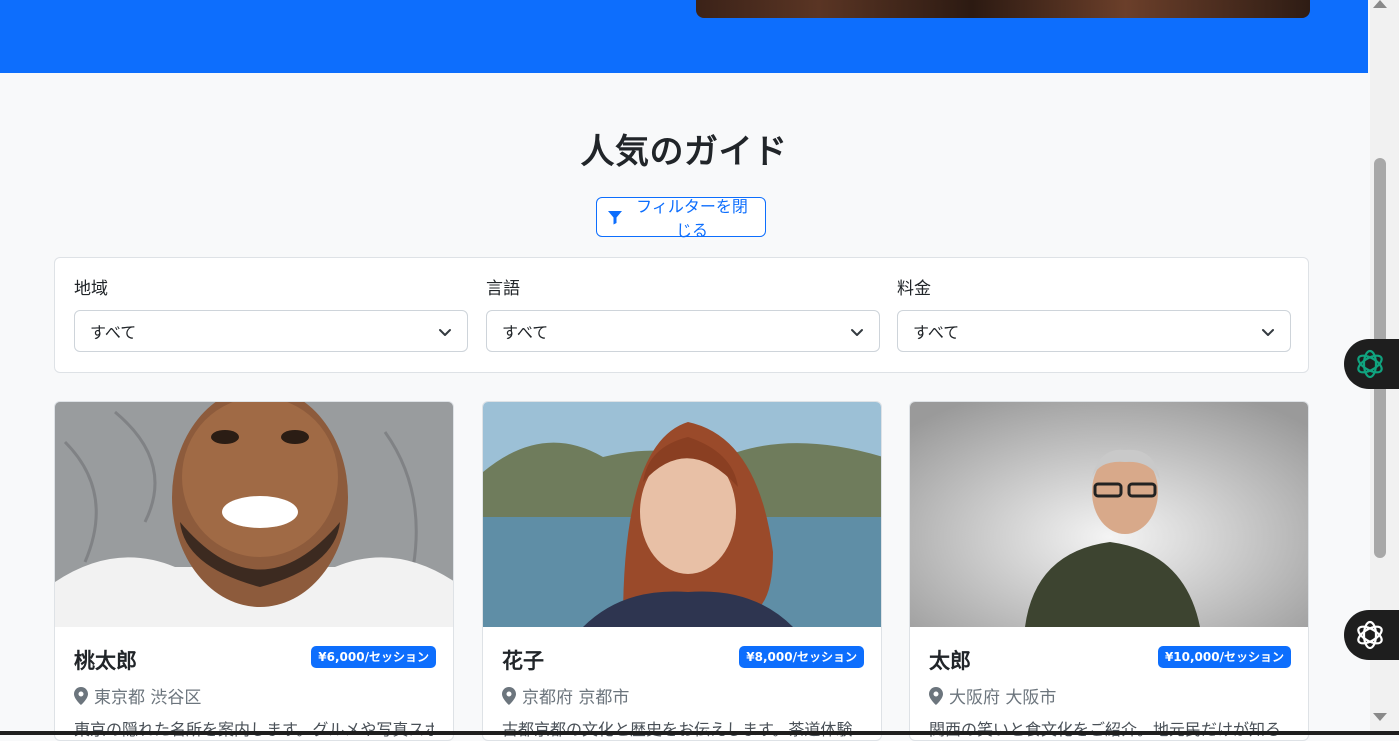  I want to click on filter-price: 料金 すべて, so click(1094, 315).